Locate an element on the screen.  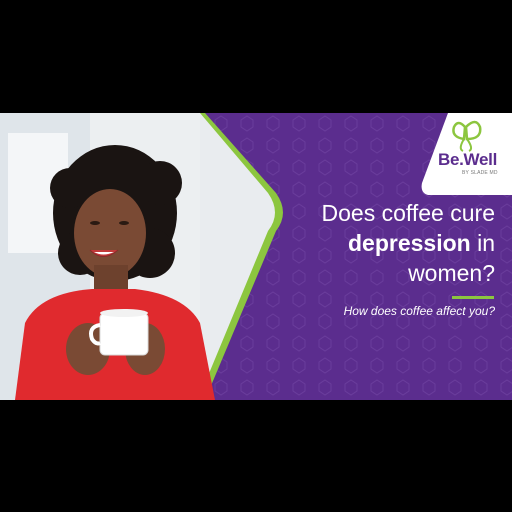
headline: Does coffee cure depression in women? is located at coordinates (385, 243).